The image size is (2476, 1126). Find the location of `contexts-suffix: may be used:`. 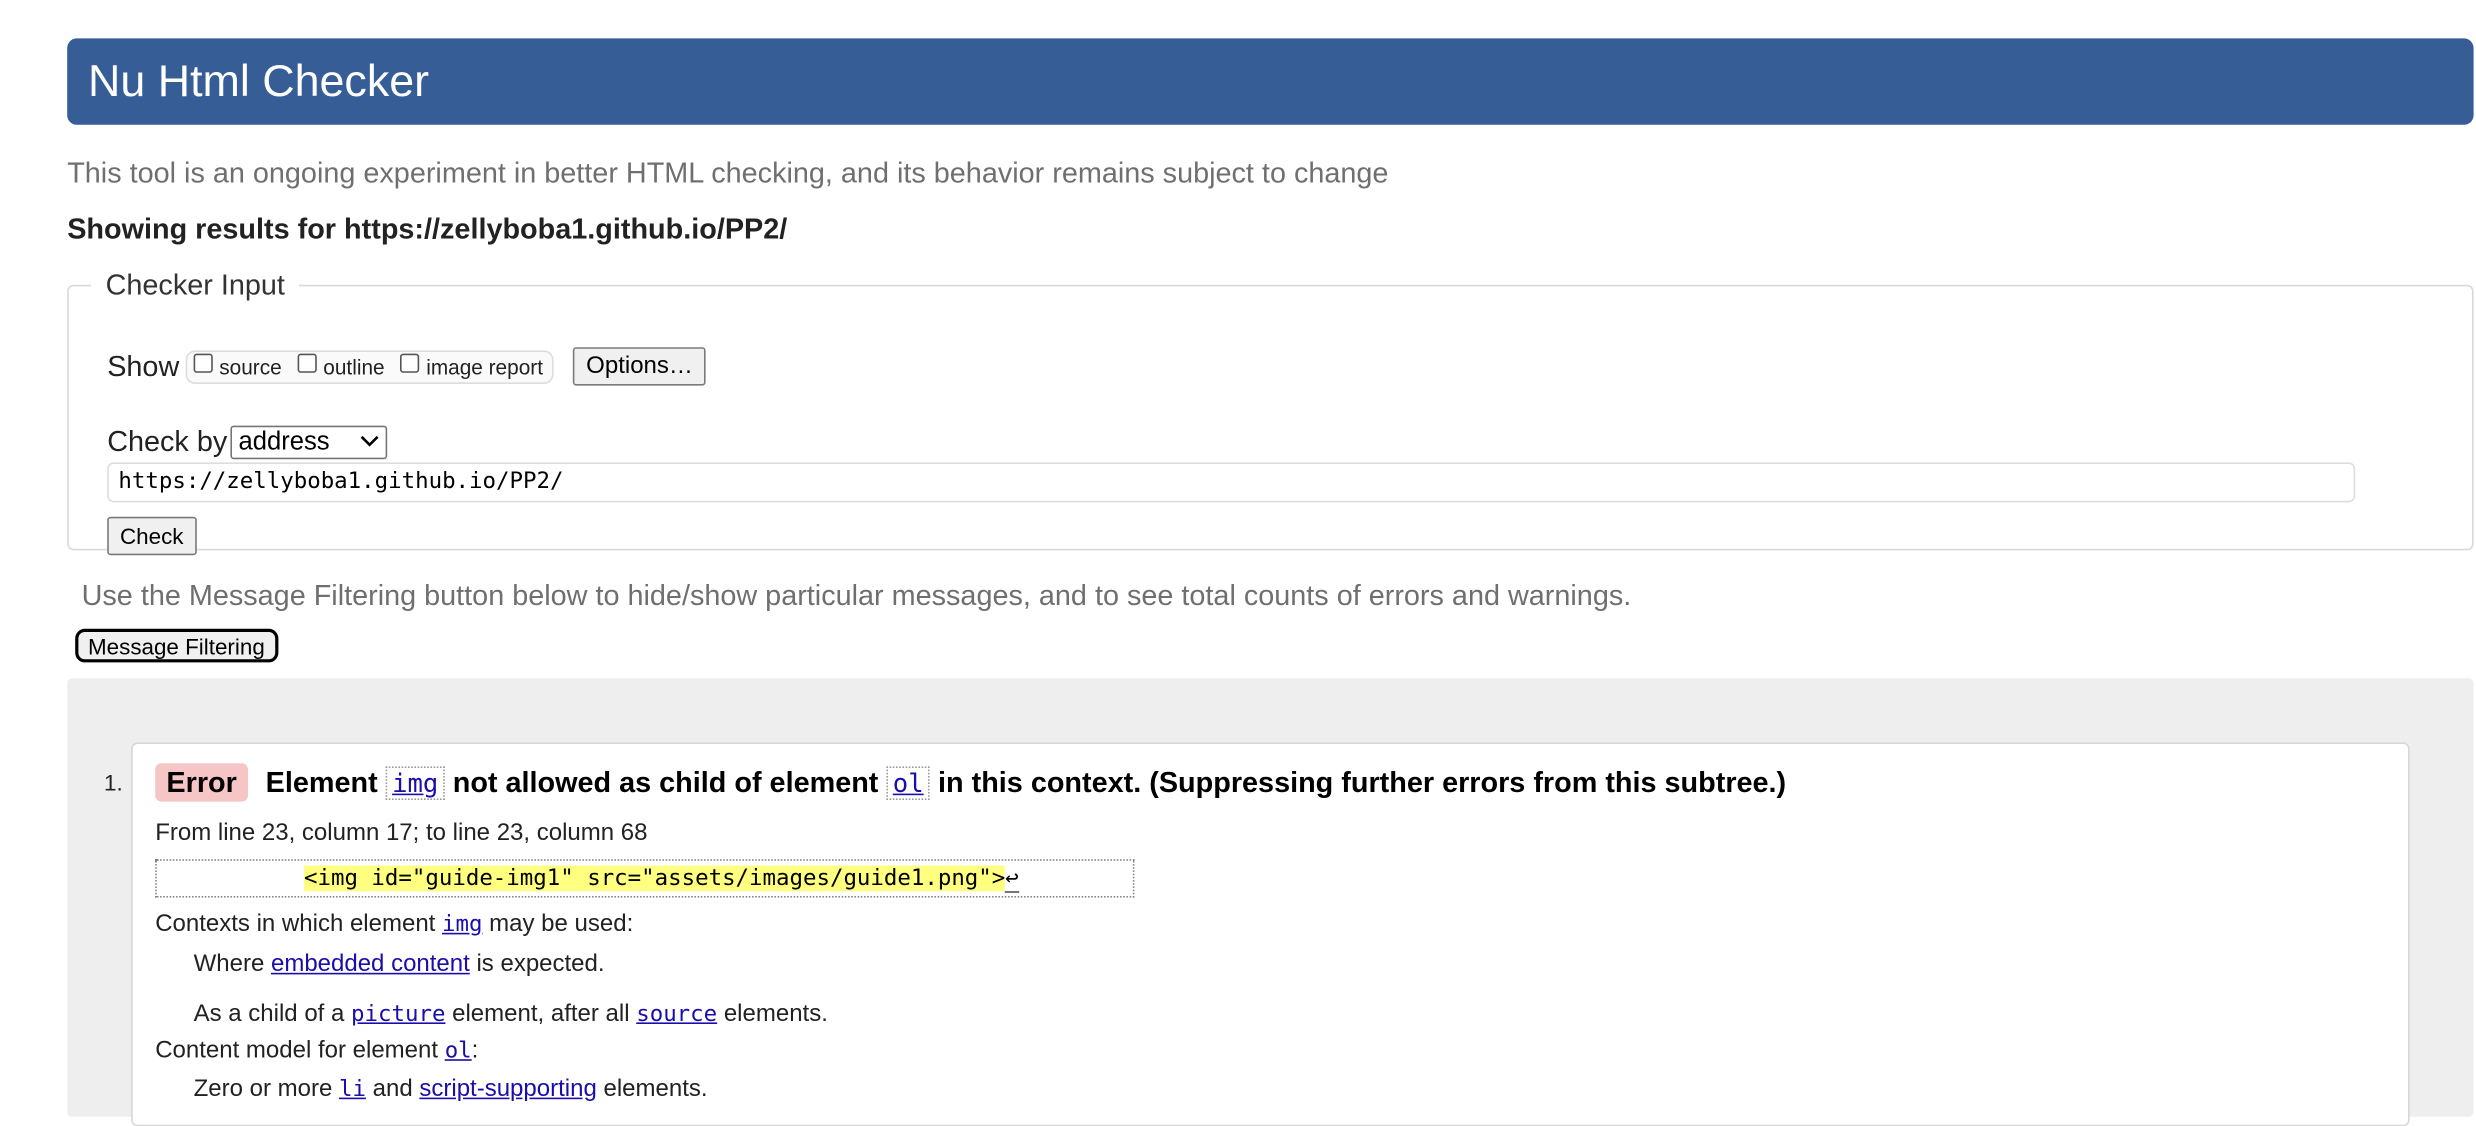

contexts-suffix: may be used: is located at coordinates (561, 924).